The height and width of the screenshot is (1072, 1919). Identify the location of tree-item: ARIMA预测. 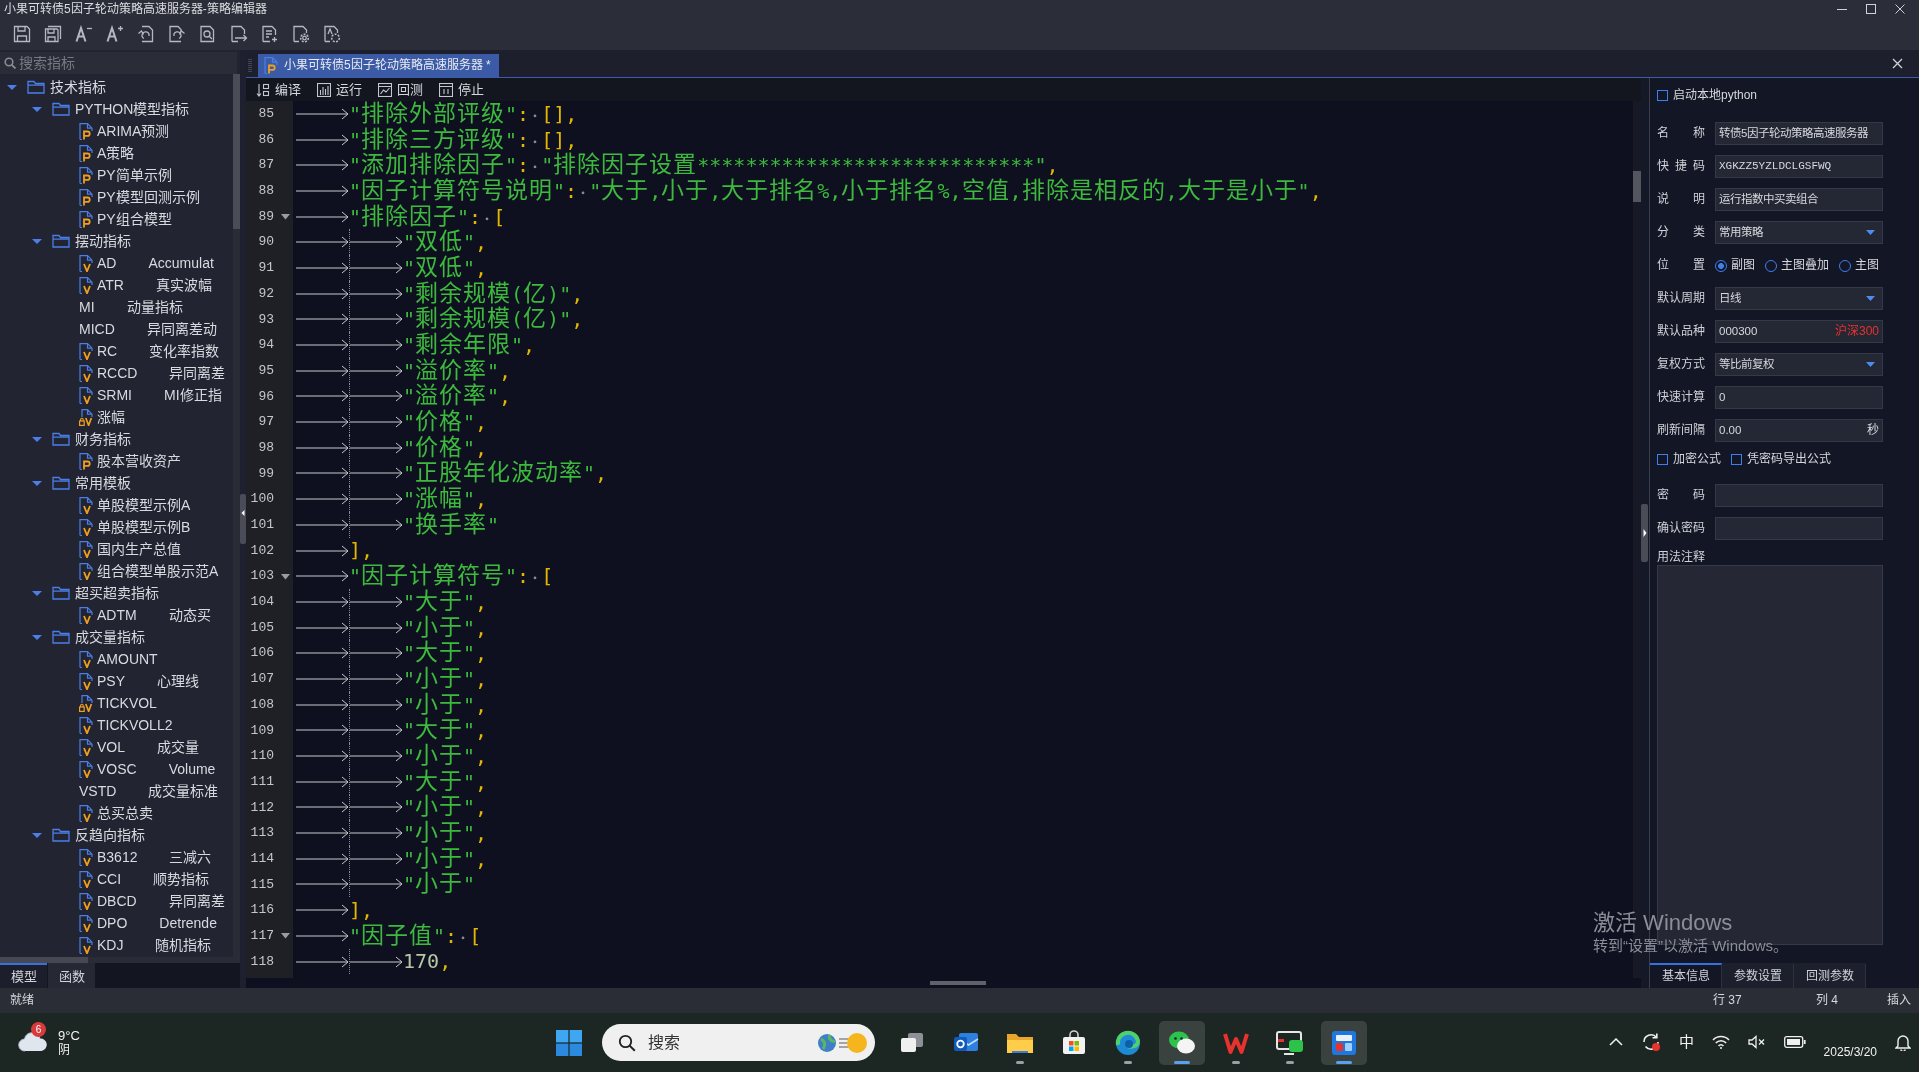
(133, 131).